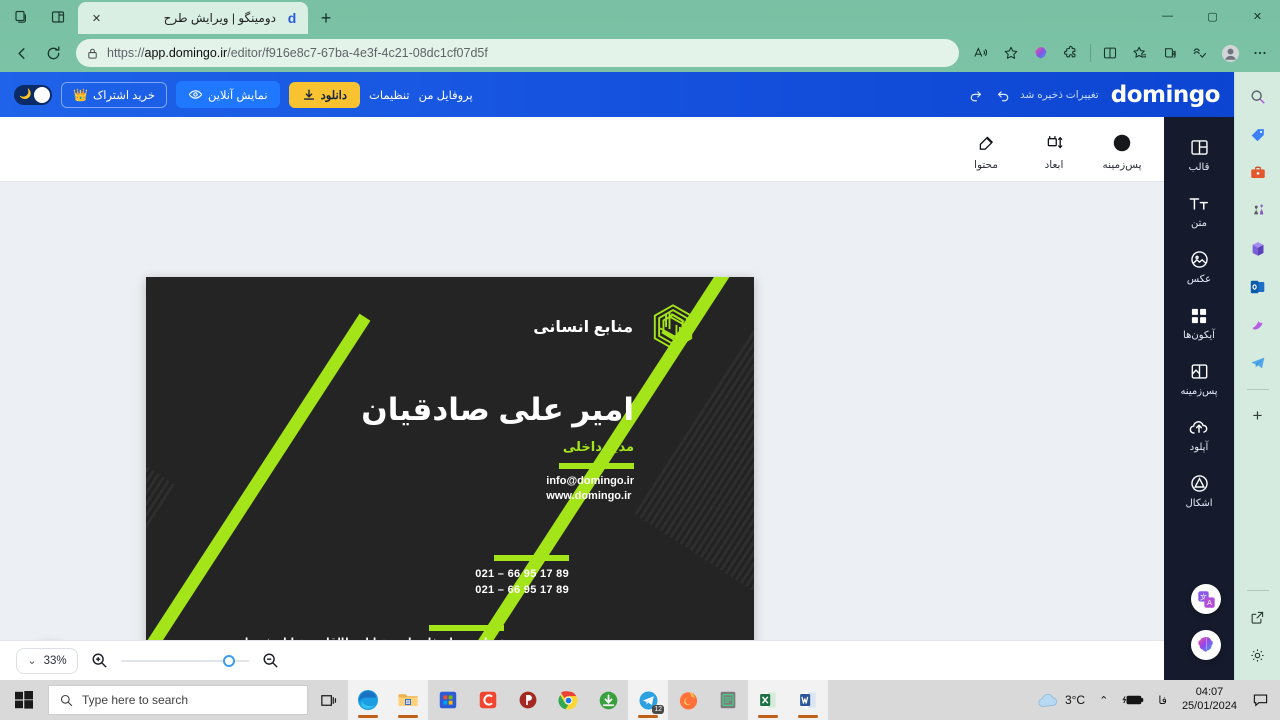 Image resolution: width=1280 pixels, height=720 pixels. Describe the element at coordinates (1206, 645) in the screenshot. I see `copilot-floating-button` at that location.